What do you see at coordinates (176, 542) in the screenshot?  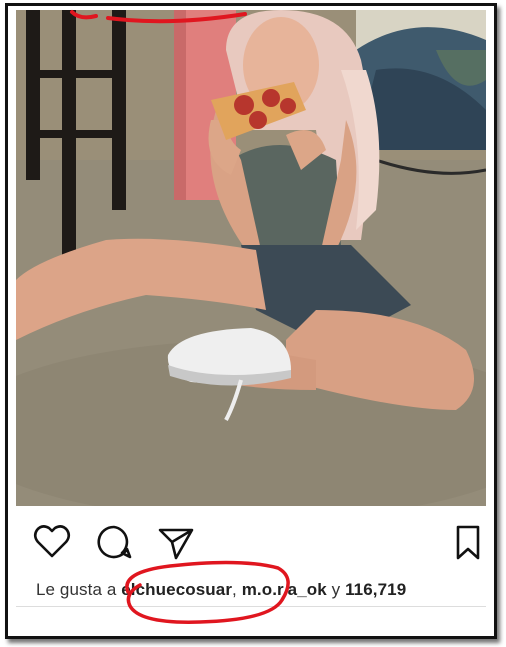 I see `send-icon` at bounding box center [176, 542].